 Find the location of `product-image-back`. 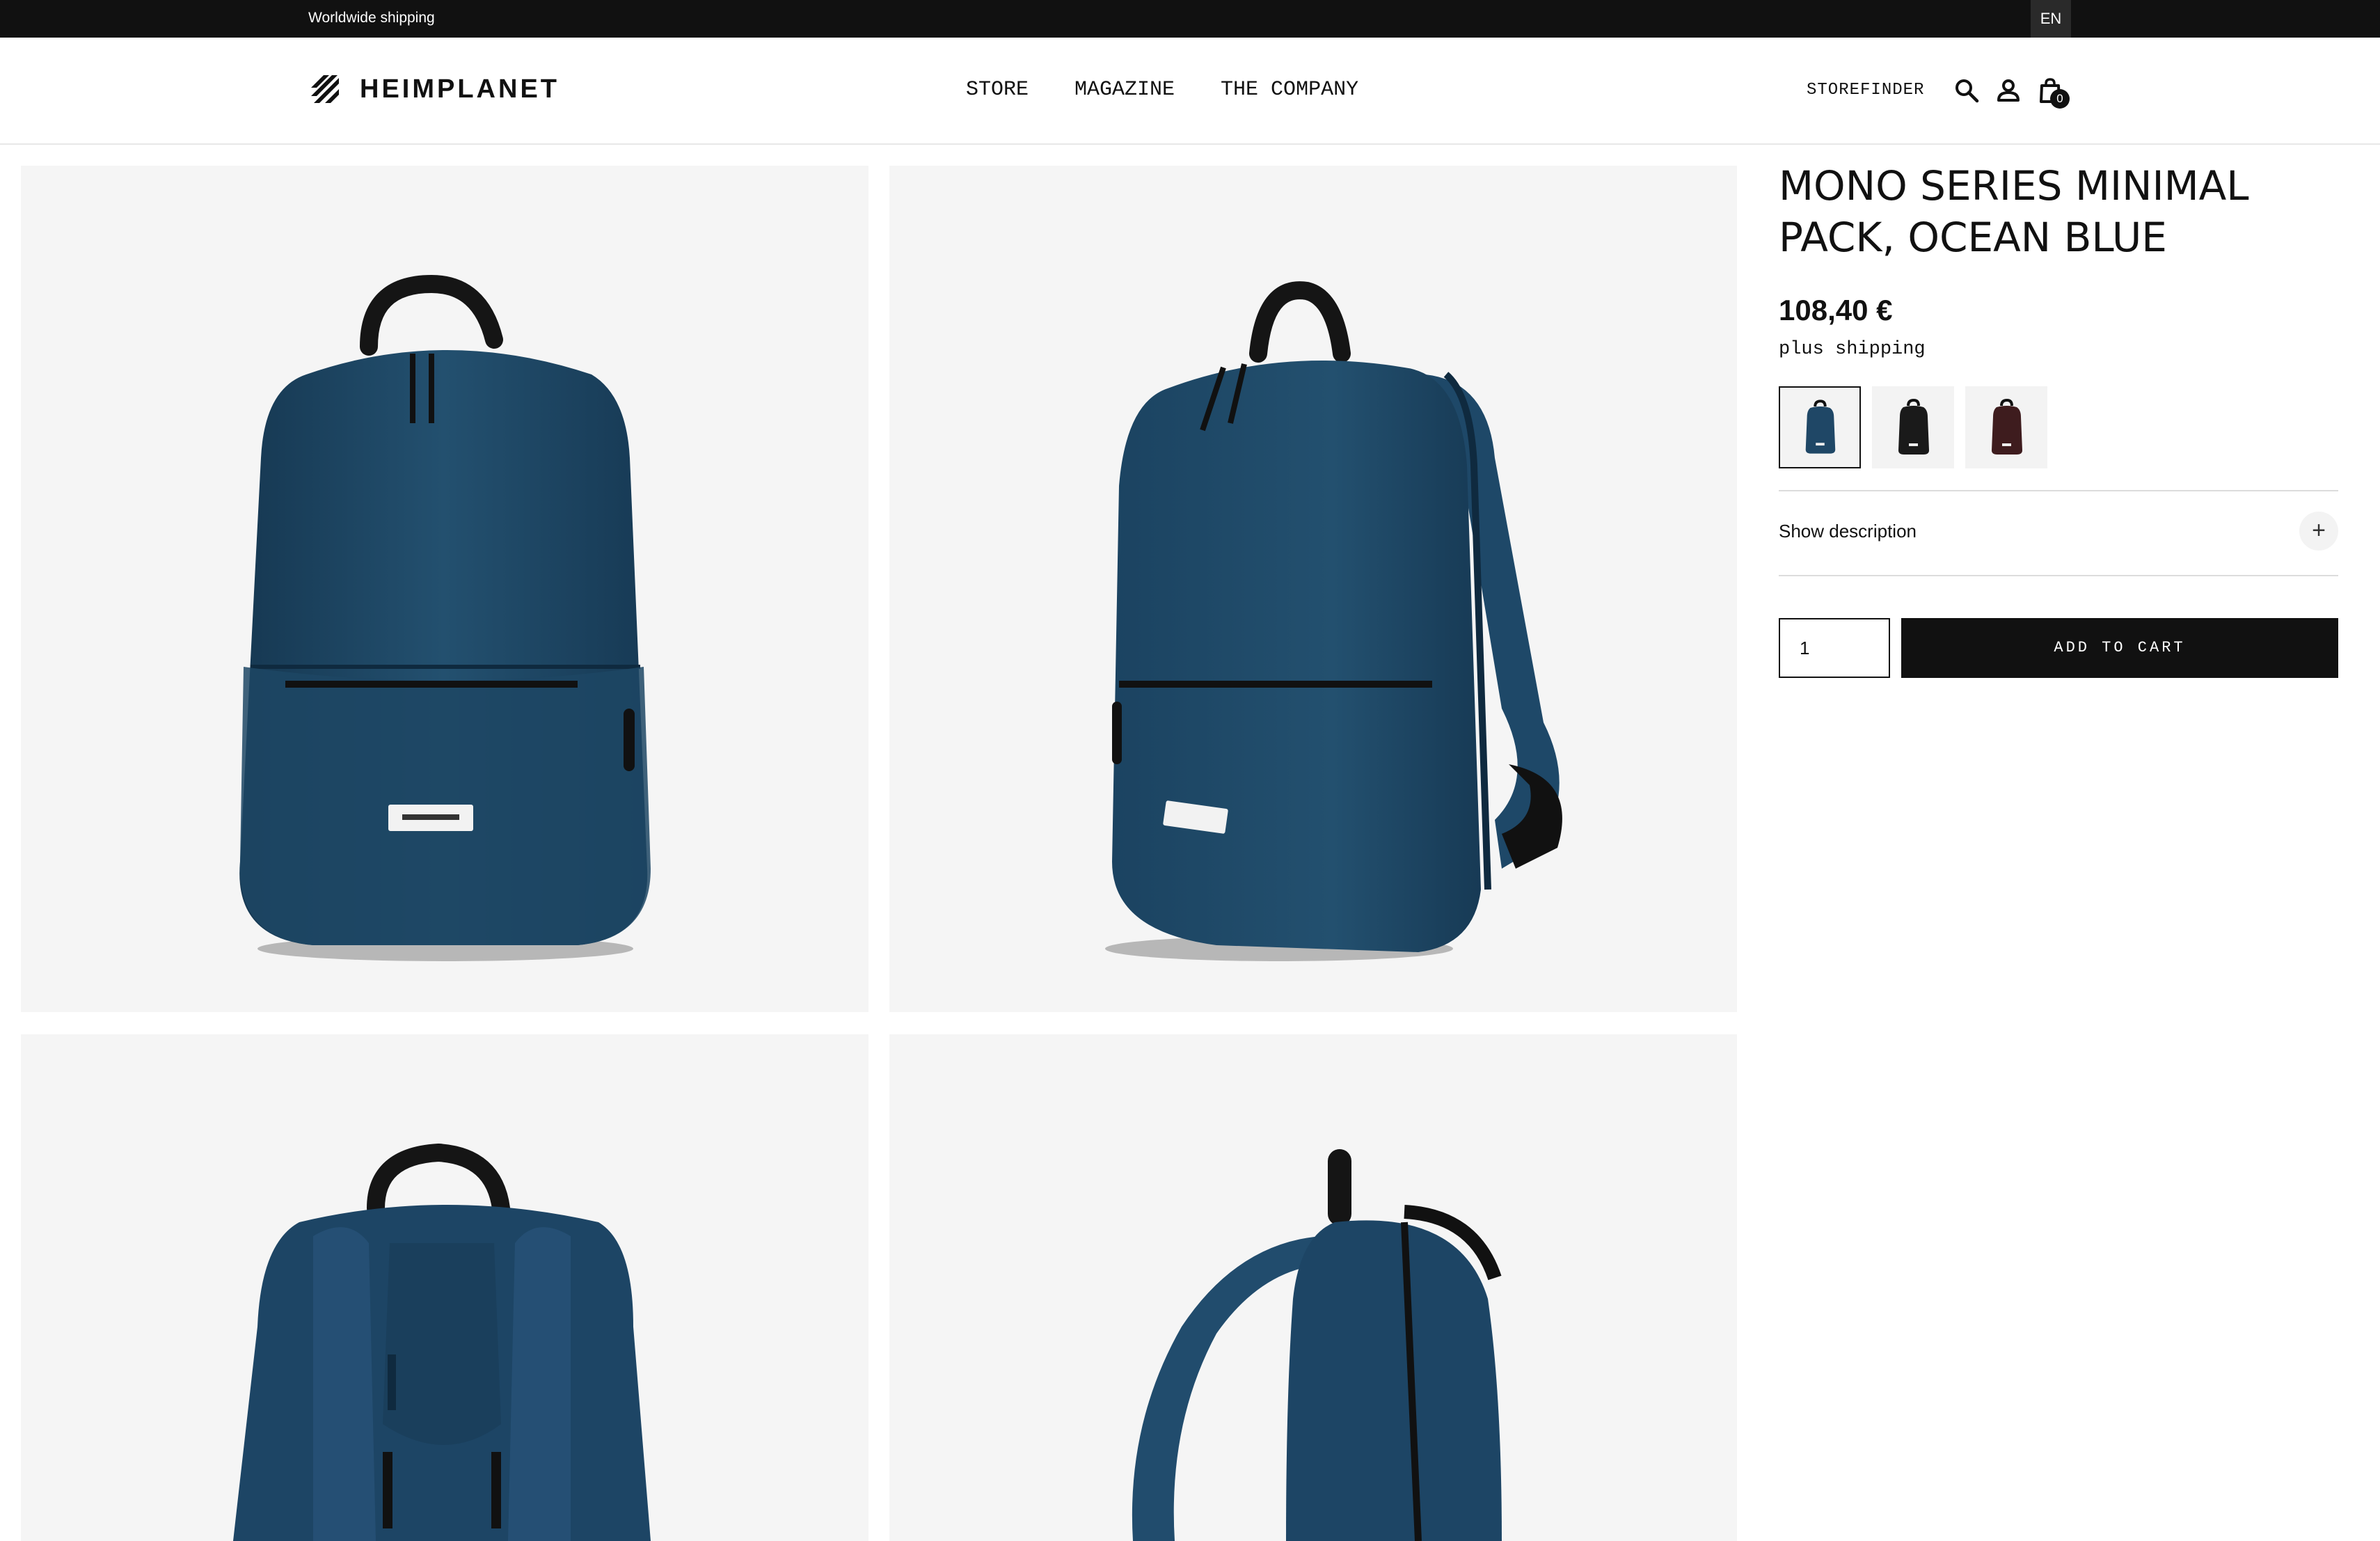

product-image-back is located at coordinates (444, 1287).